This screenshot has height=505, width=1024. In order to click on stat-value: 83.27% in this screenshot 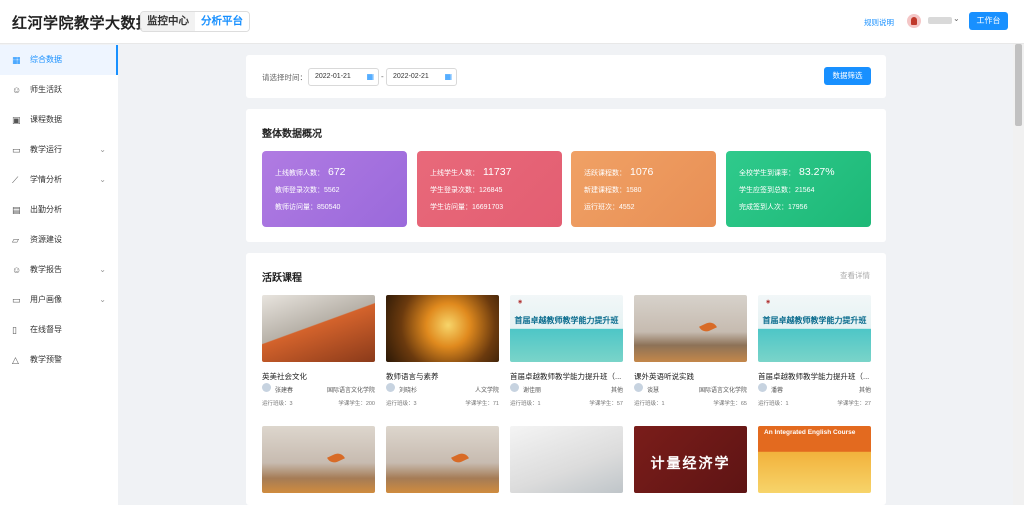, I will do `click(817, 172)`.